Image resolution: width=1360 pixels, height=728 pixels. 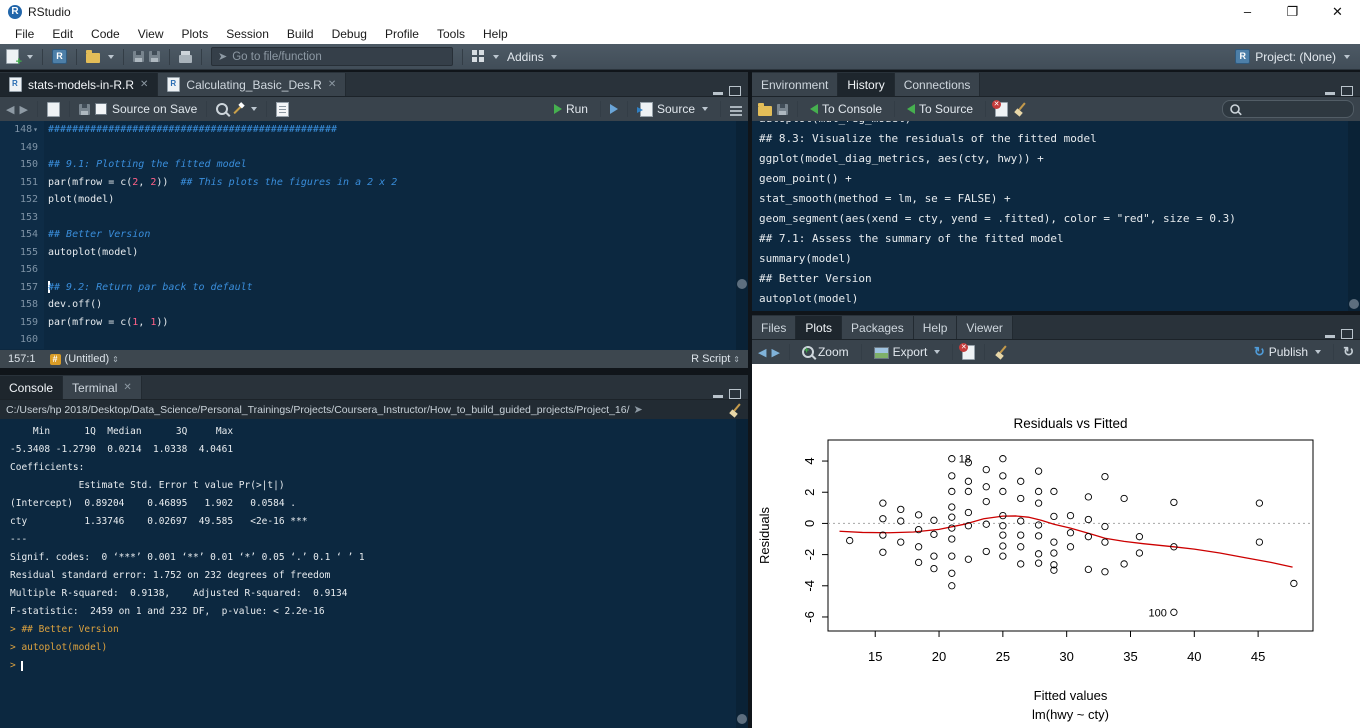 What do you see at coordinates (846, 109) in the screenshot?
I see `to-console-button: To Console` at bounding box center [846, 109].